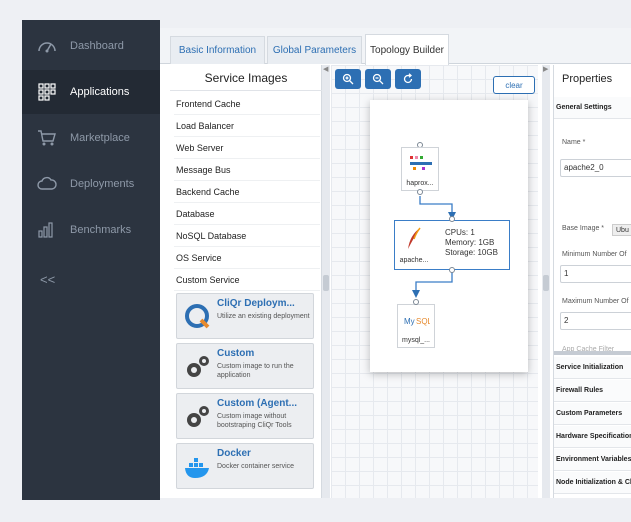  Describe the element at coordinates (47, 46) in the screenshot. I see `dashboard-icon` at that location.